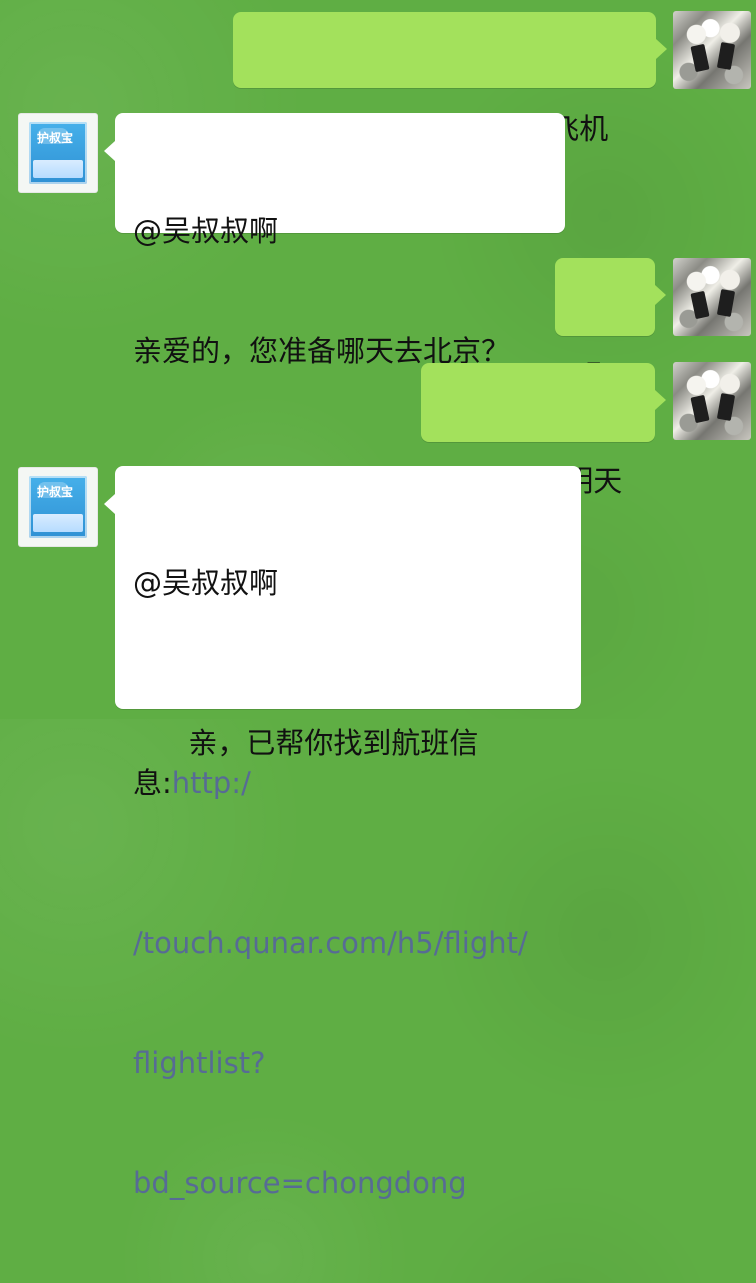 This screenshot has height=1283, width=756. What do you see at coordinates (334, 240) in the screenshot?
I see `message-bubble: @吴叔叔啊 亲爱的，您准备哪天去北京？` at bounding box center [334, 240].